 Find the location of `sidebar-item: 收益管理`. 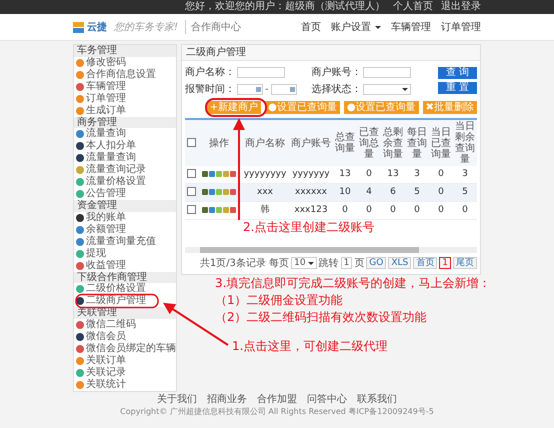

sidebar-item: 收益管理 is located at coordinates (125, 266).